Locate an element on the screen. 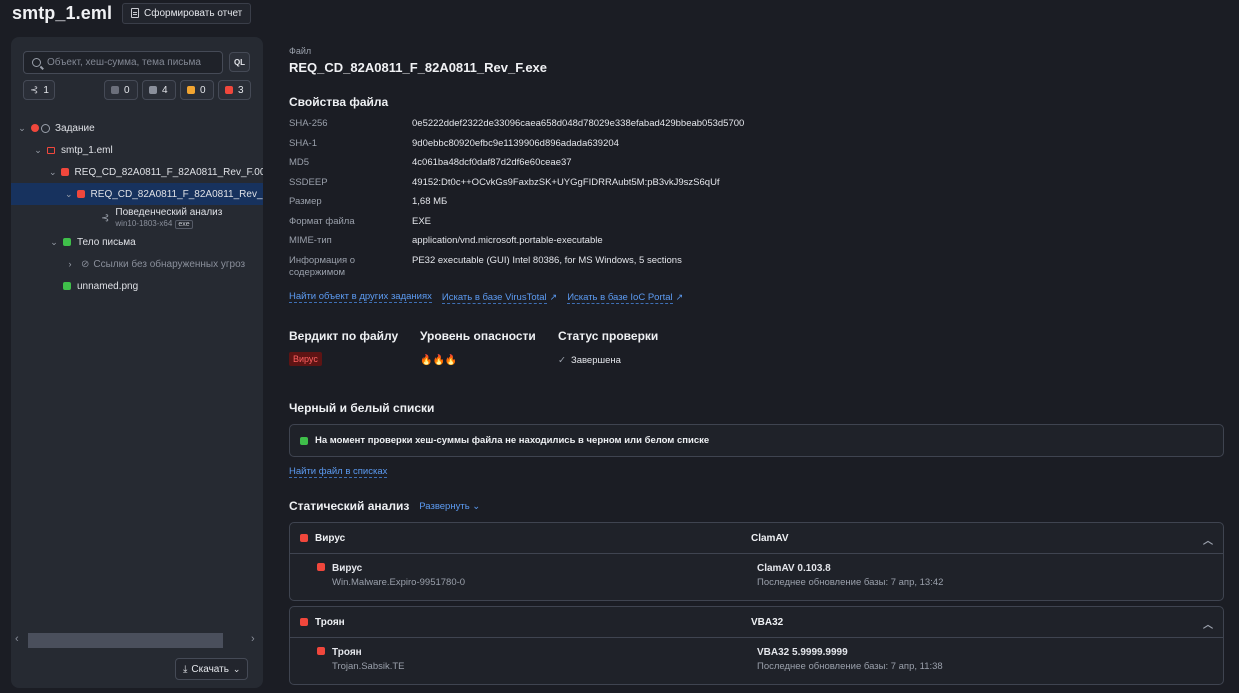  file-filter-chip: 4 is located at coordinates (159, 90).